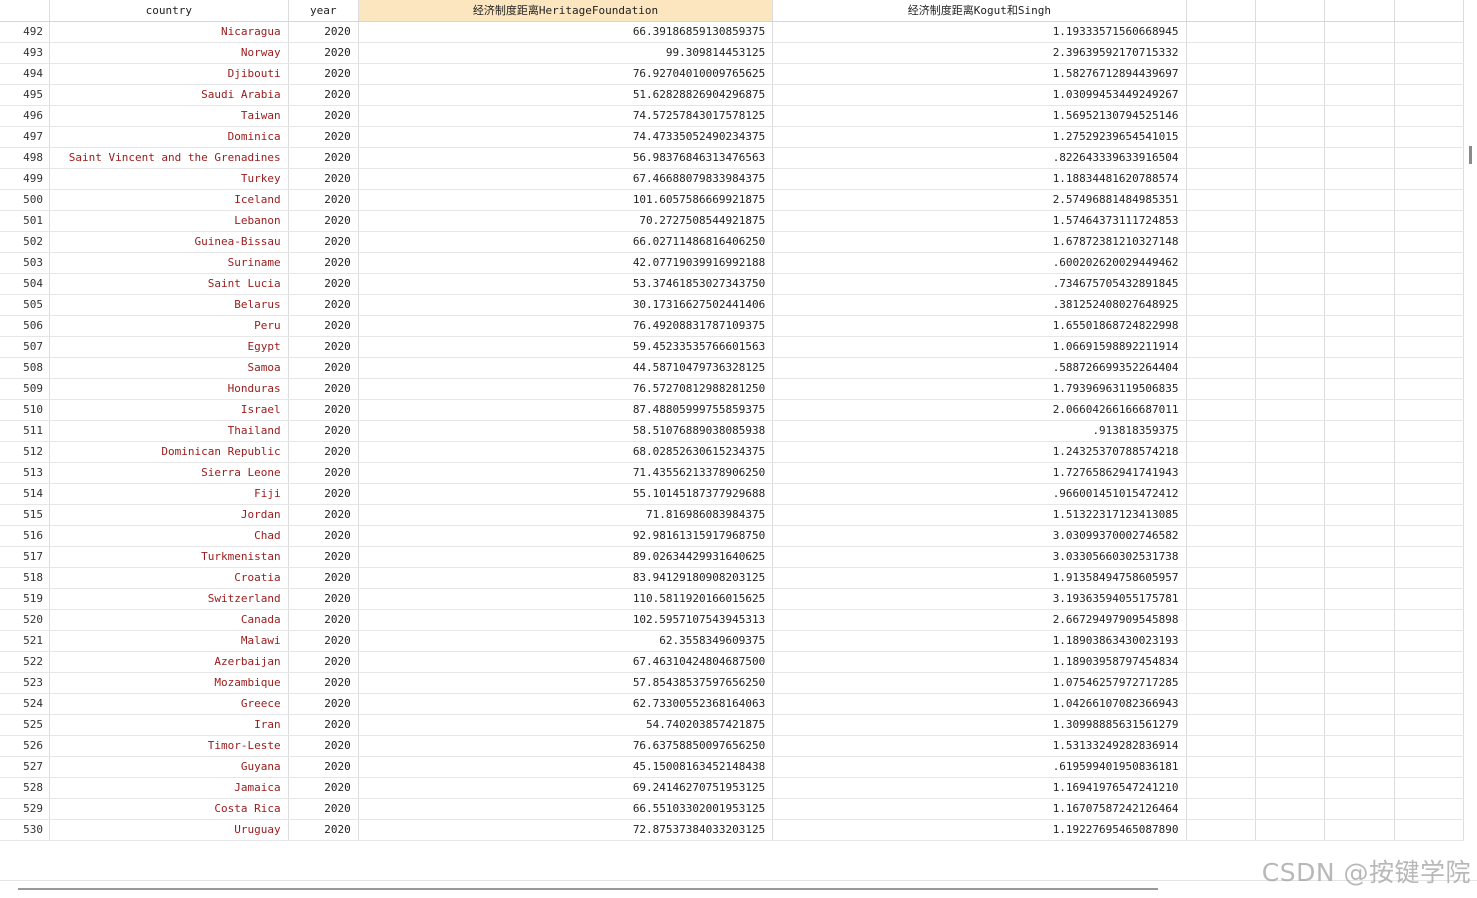 Image resolution: width=1477 pixels, height=898 pixels. What do you see at coordinates (169, 137) in the screenshot?
I see `cell-country: Dominica` at bounding box center [169, 137].